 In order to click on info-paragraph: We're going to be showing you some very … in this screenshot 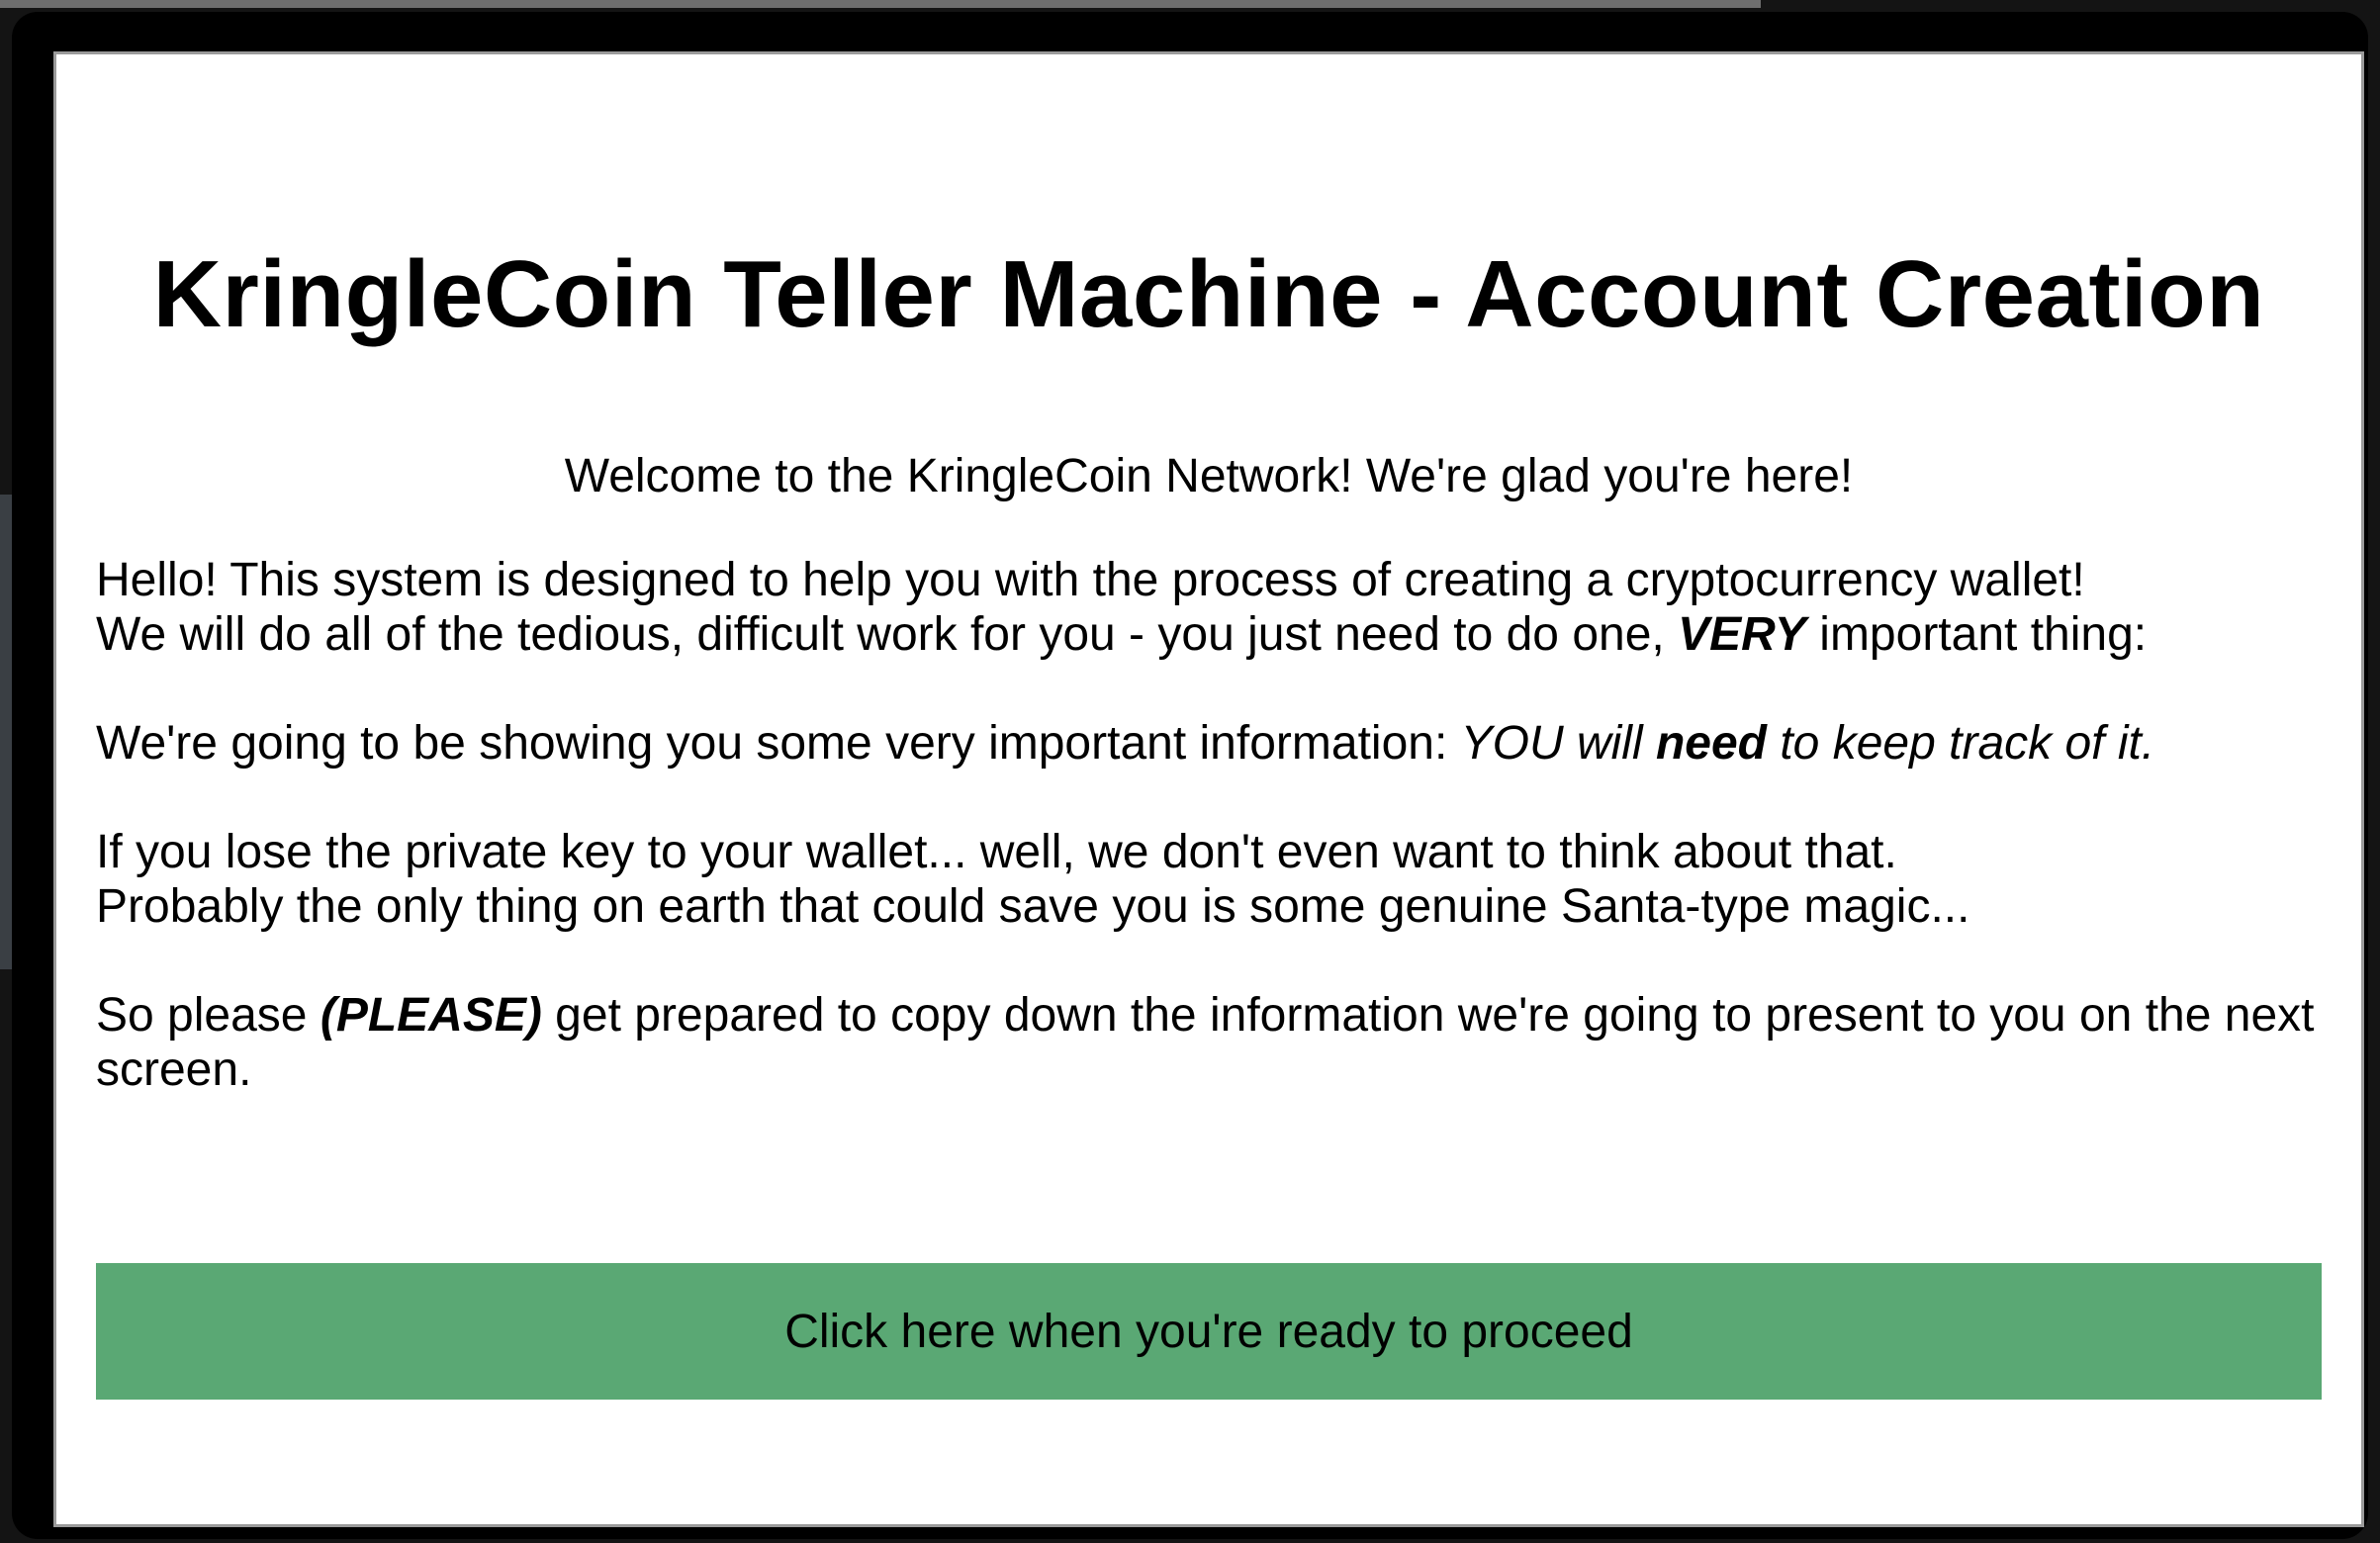, I will do `click(1214, 744)`.